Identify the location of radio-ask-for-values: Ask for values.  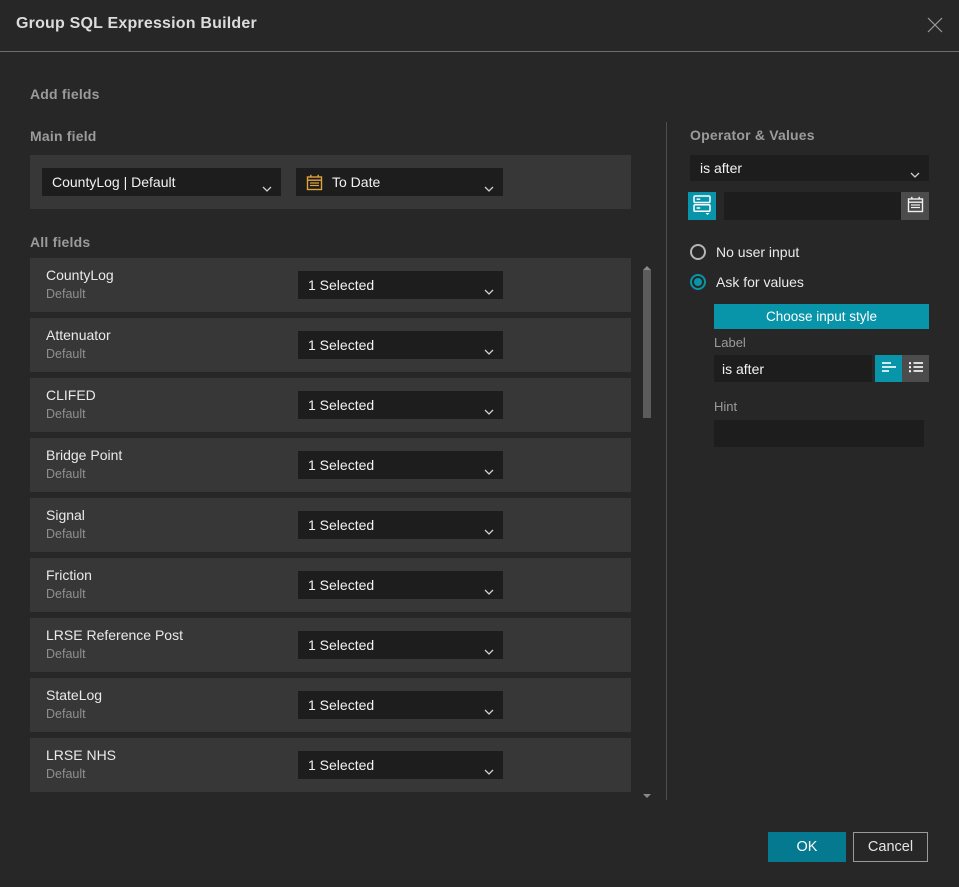
(747, 282).